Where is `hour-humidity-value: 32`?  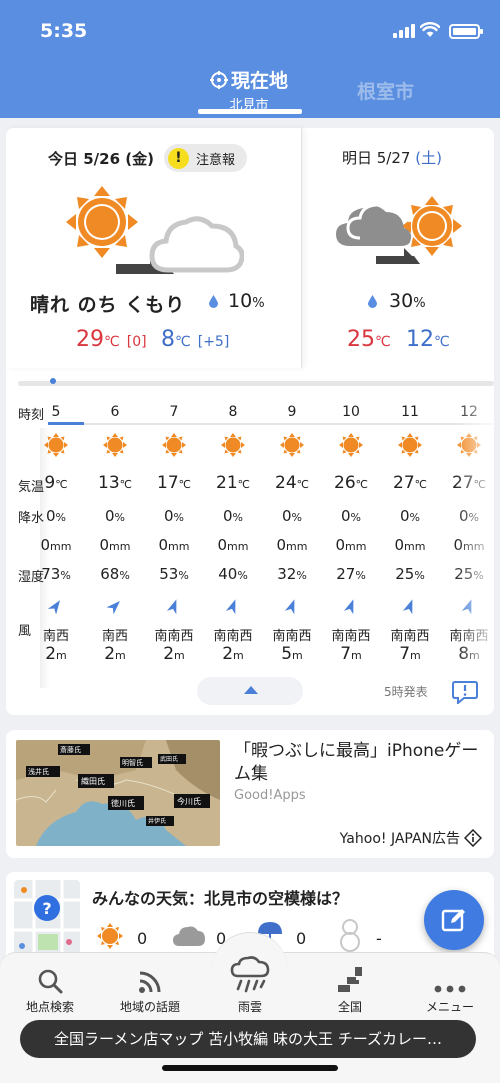
hour-humidity-value: 32 is located at coordinates (287, 574).